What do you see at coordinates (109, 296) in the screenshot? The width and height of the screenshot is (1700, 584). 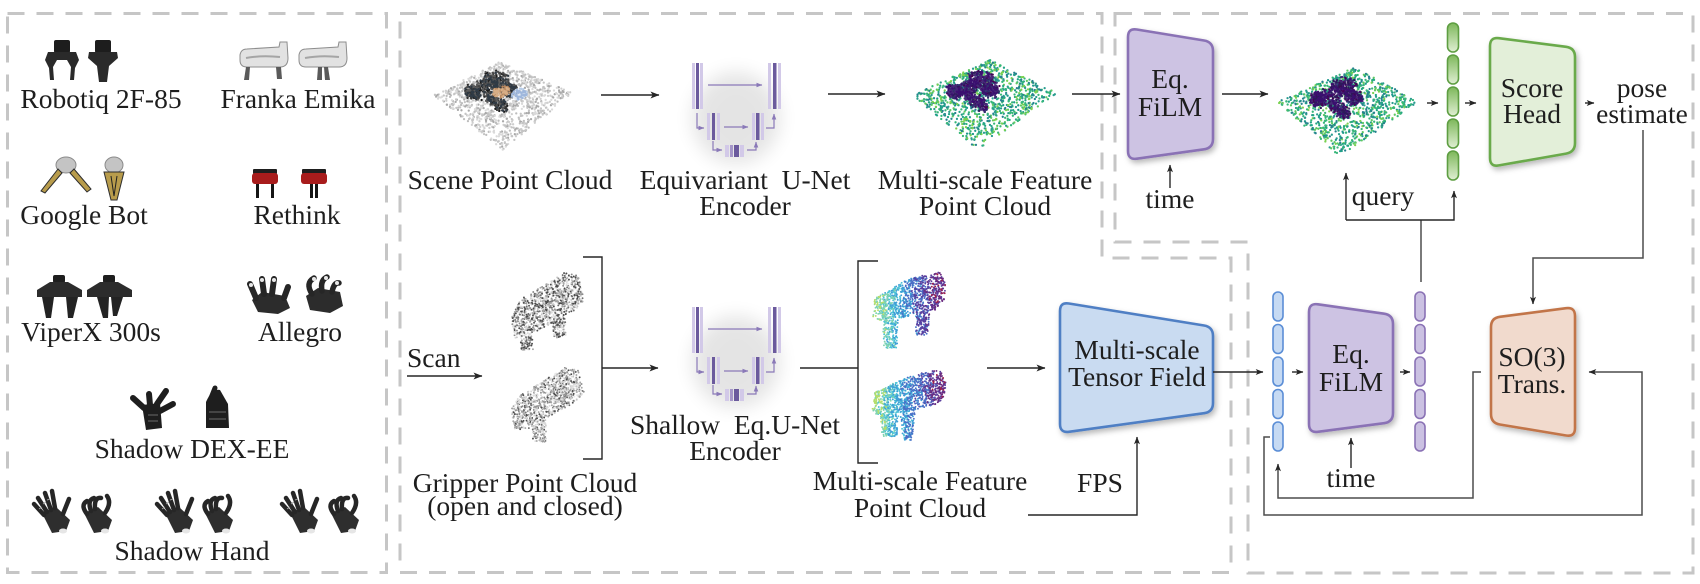 I see `viperx-closed-render` at bounding box center [109, 296].